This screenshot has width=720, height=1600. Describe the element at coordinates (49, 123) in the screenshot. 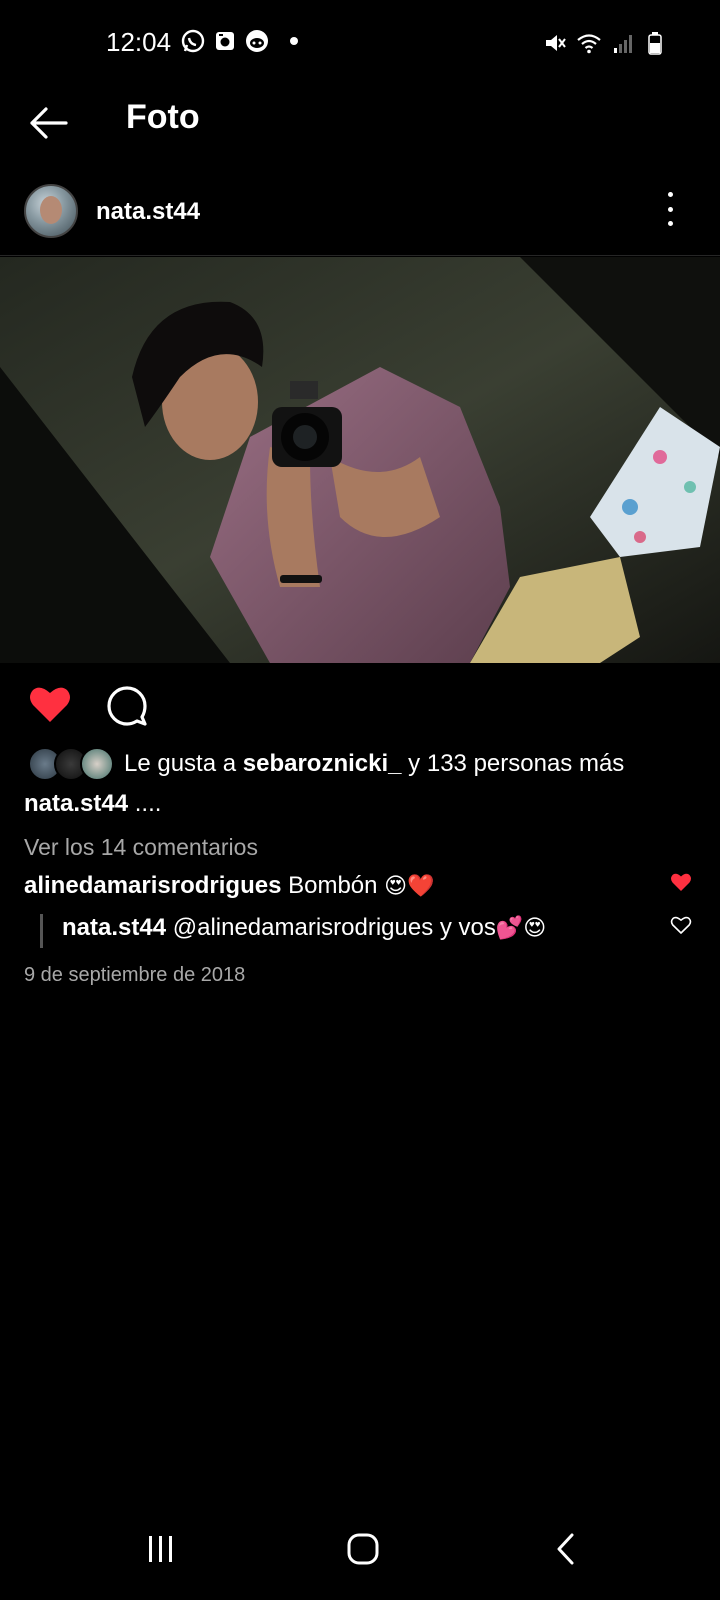

I see `back-arrow-icon` at that location.